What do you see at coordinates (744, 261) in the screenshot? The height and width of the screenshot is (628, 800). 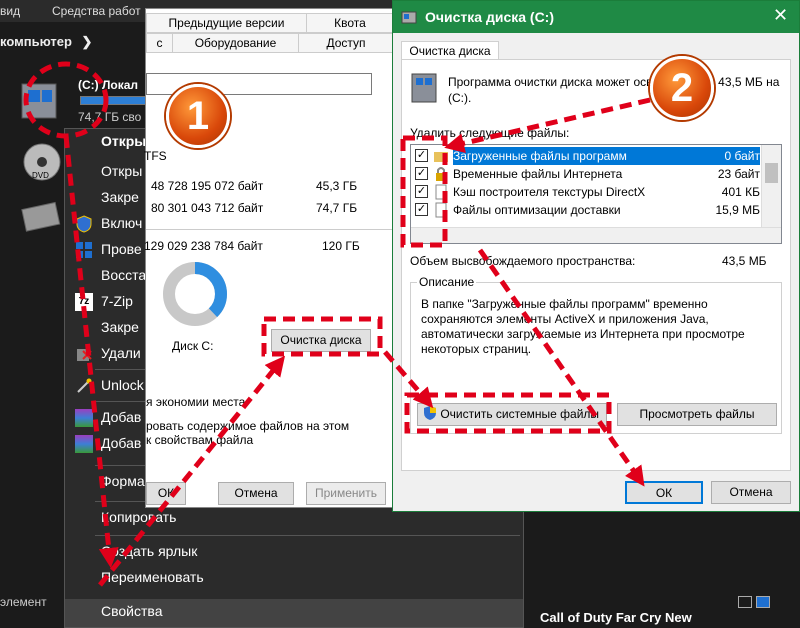 I see `space-value: 43,5 МБ` at bounding box center [744, 261].